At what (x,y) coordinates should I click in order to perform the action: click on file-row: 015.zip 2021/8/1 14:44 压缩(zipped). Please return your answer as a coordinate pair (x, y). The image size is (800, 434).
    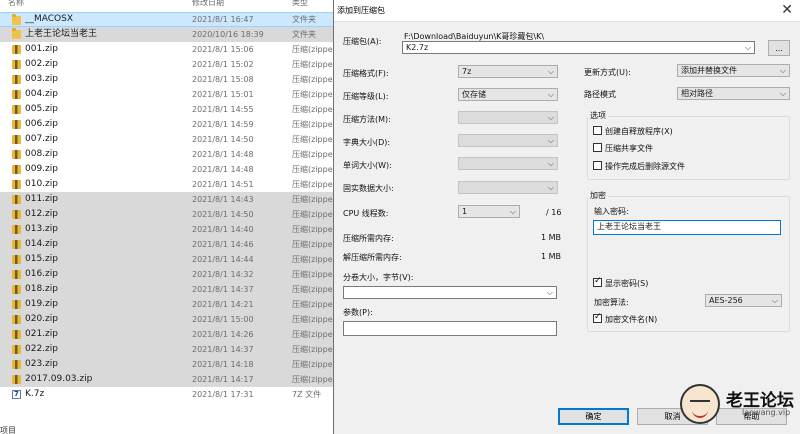
    Looking at the image, I should click on (168, 259).